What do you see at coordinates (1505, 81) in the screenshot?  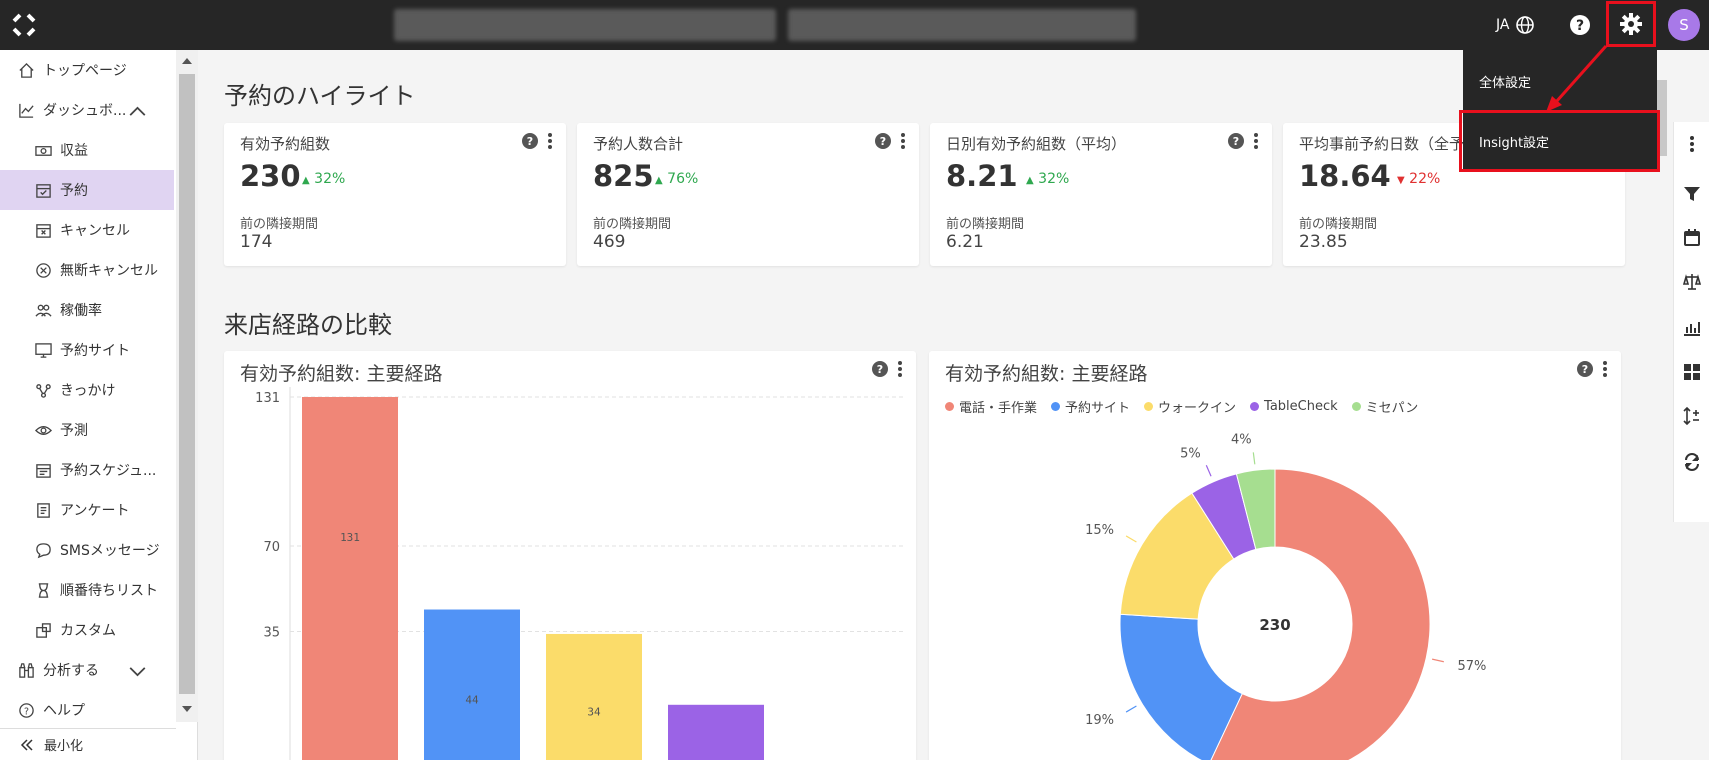 I see `menu-item-general-settings: 全体設定` at bounding box center [1505, 81].